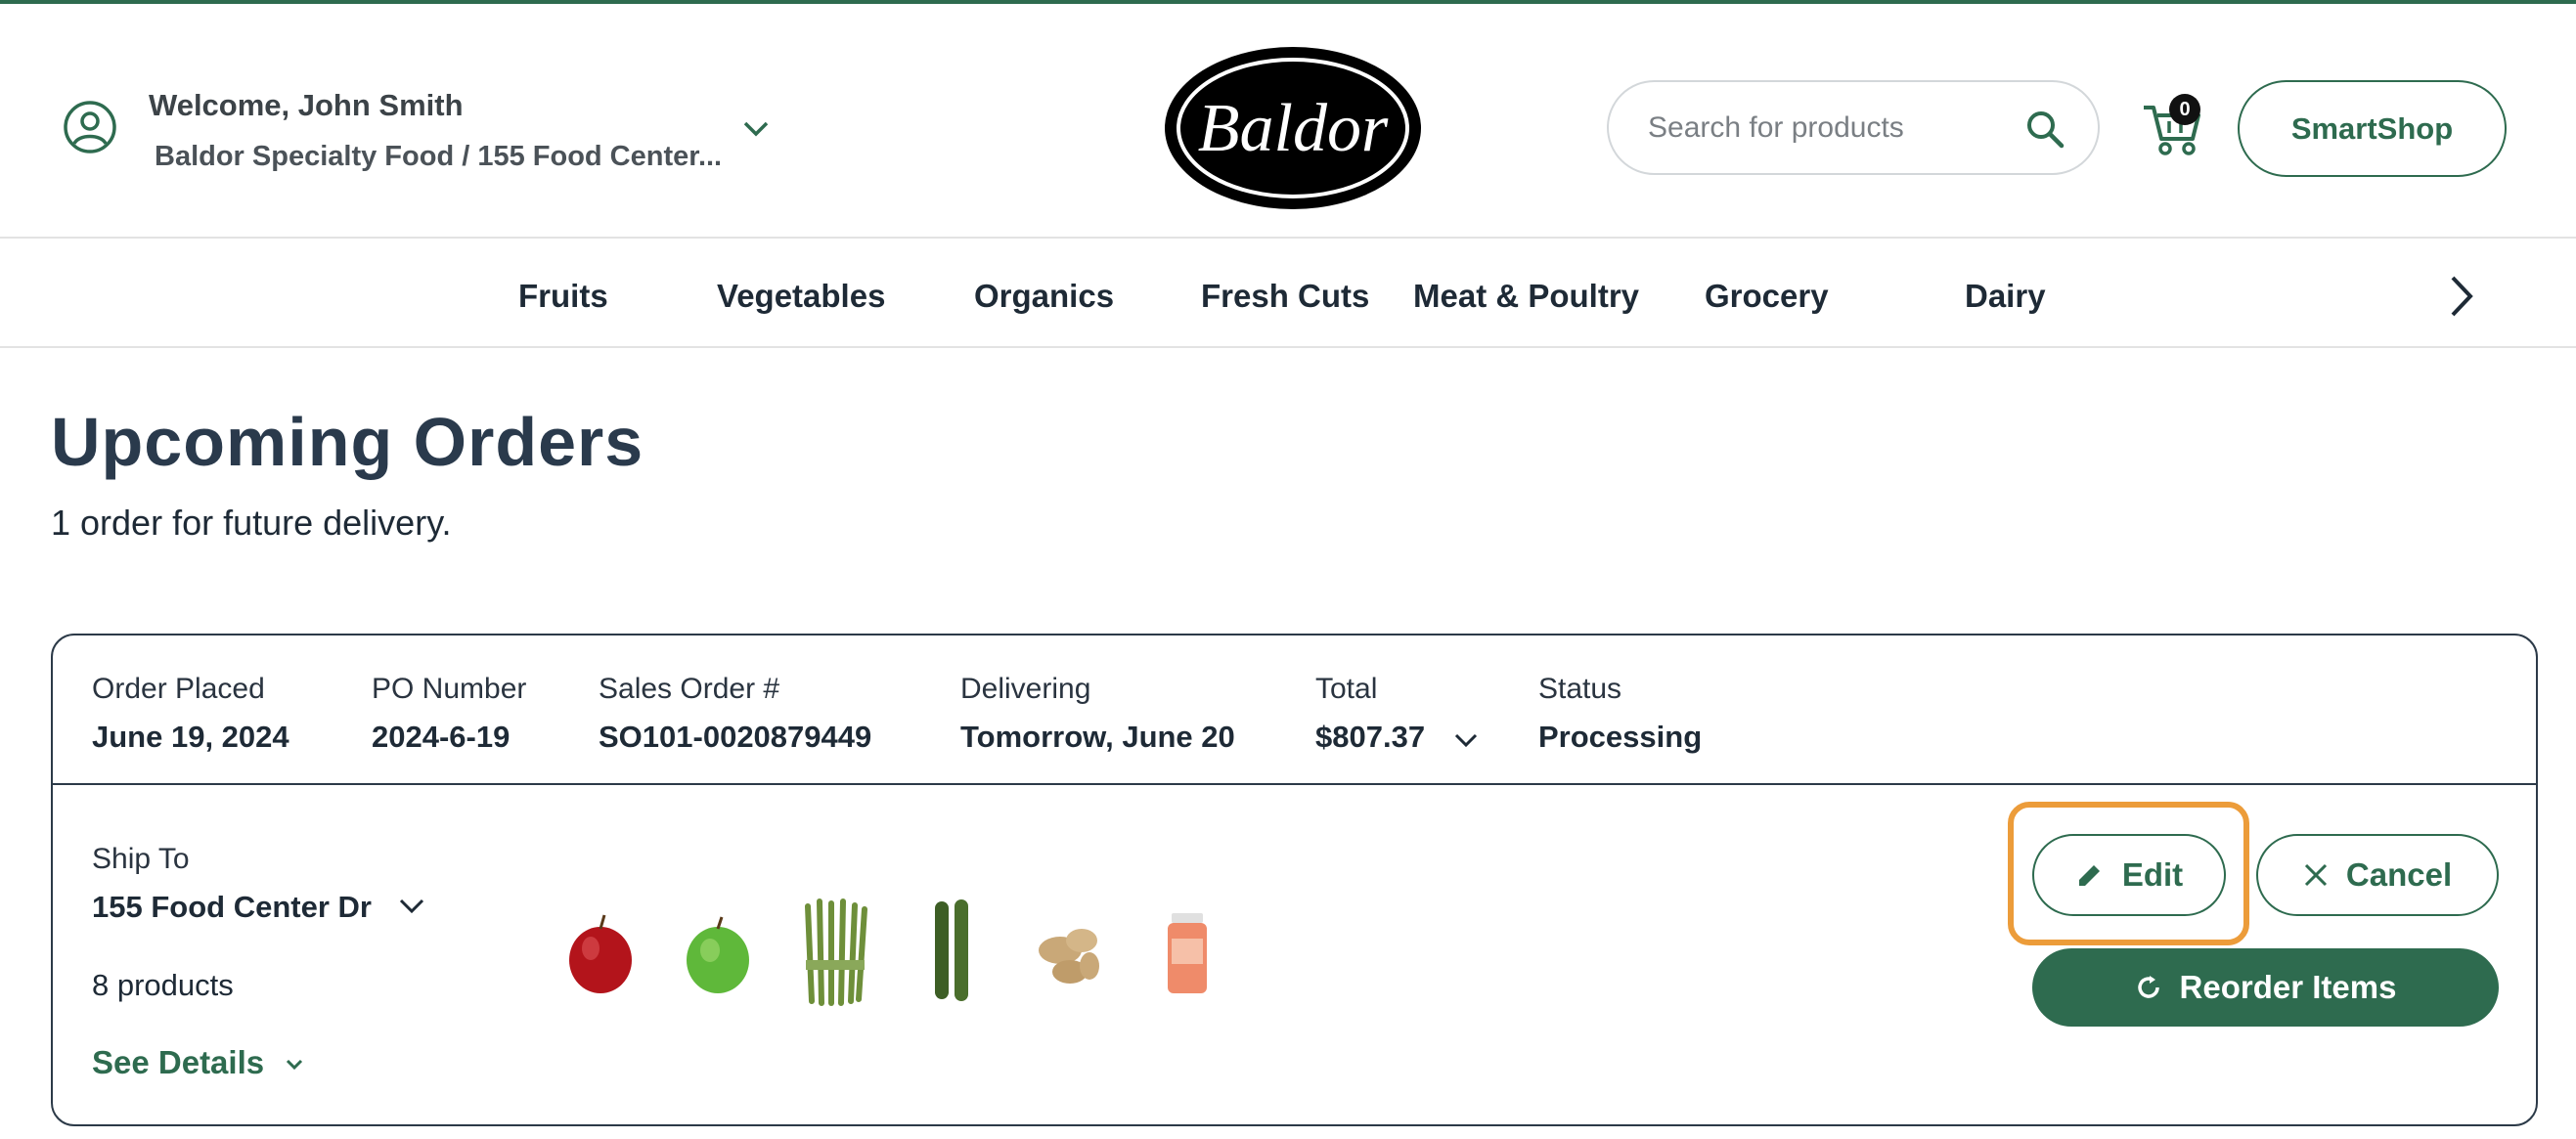  What do you see at coordinates (951, 950) in the screenshot?
I see `cucumber-thumbnail` at bounding box center [951, 950].